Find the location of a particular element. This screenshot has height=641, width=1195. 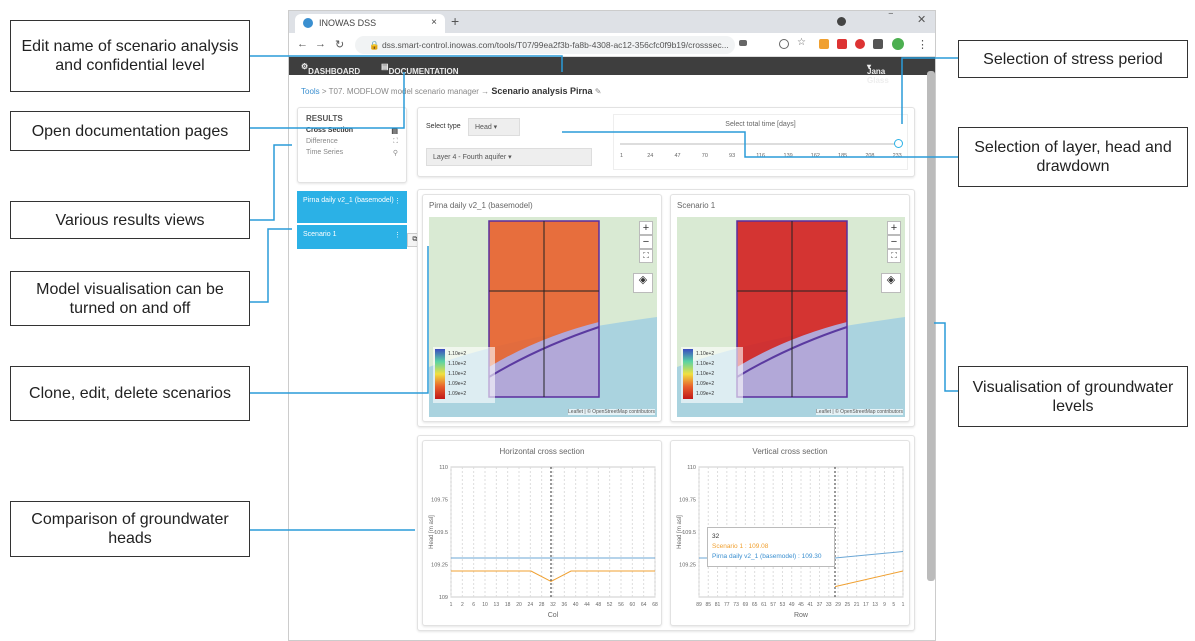

scenario-item-scenario-1: Scenario 1 ⋮ is located at coordinates (352, 237).